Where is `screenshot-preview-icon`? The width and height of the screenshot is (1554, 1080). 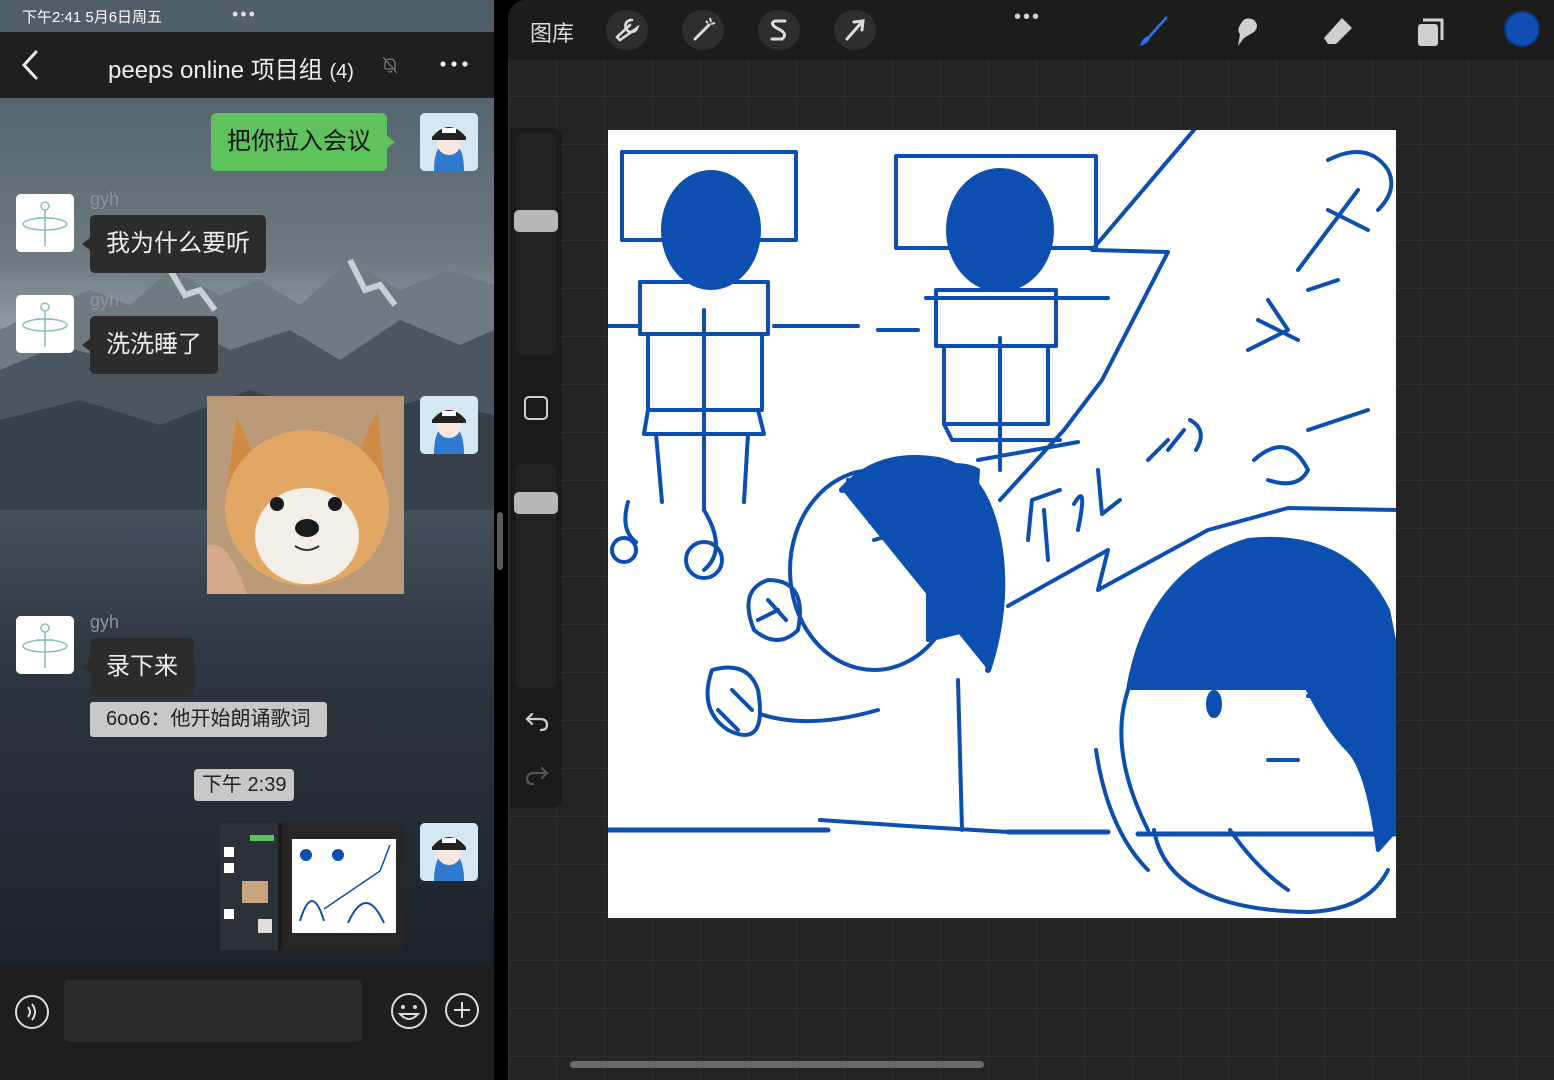 screenshot-preview-icon is located at coordinates (312, 886).